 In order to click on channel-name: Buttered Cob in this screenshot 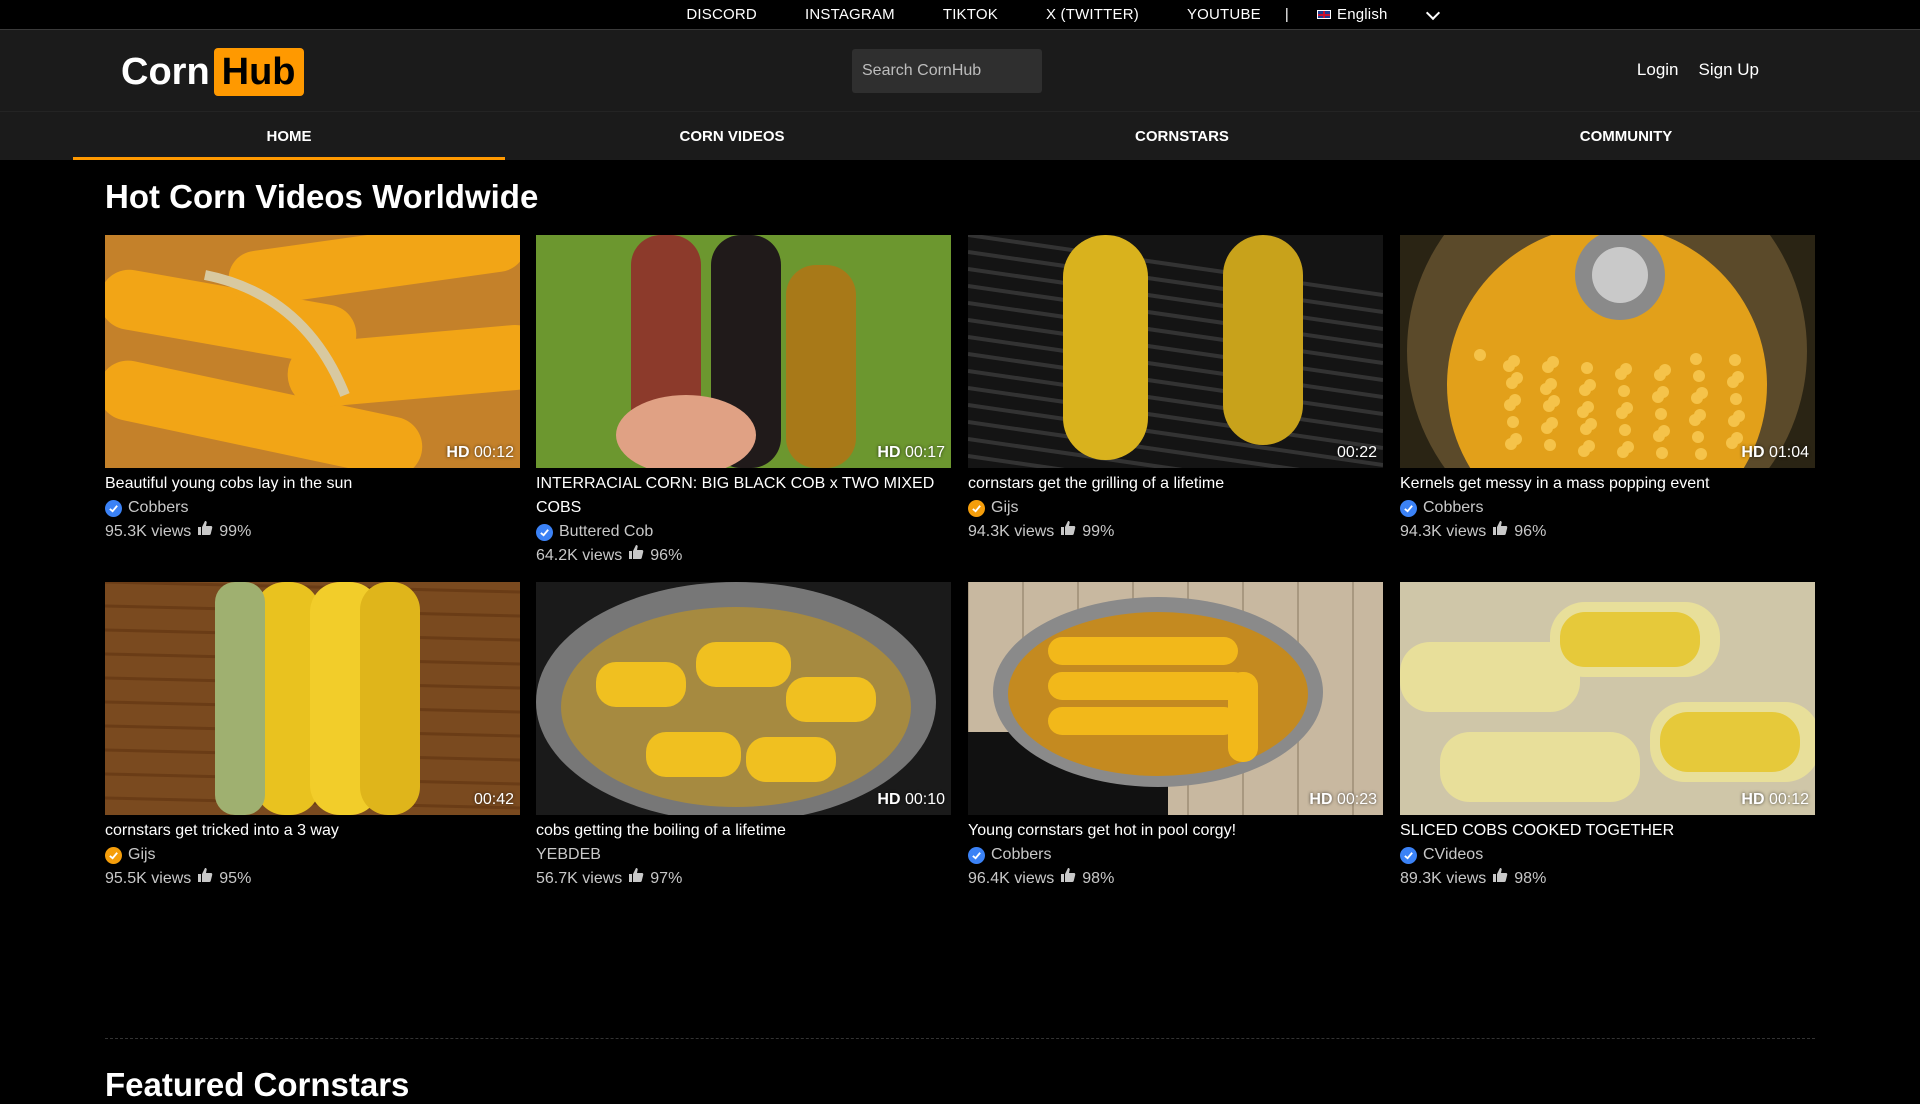, I will do `click(606, 532)`.